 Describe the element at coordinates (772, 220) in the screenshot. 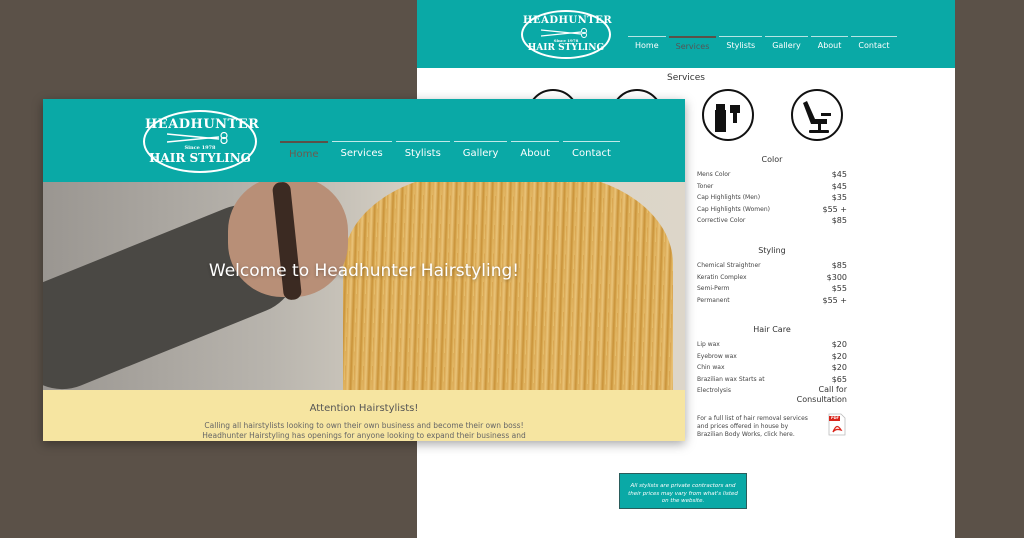

I see `price-row: Corrective Color $85` at that location.